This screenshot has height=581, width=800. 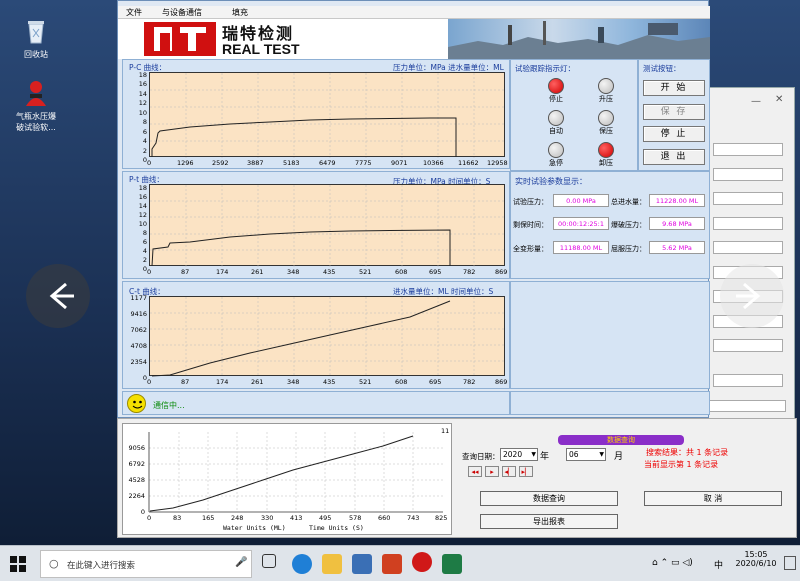 What do you see at coordinates (551, 181) in the screenshot?
I see `params-title: 实时试验参数显示：` at bounding box center [551, 181].